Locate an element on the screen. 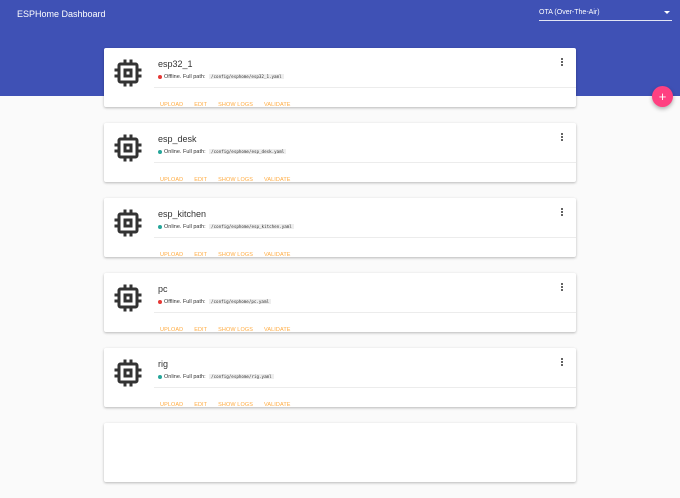 This screenshot has width=680, height=498. node-card-partial is located at coordinates (340, 452).